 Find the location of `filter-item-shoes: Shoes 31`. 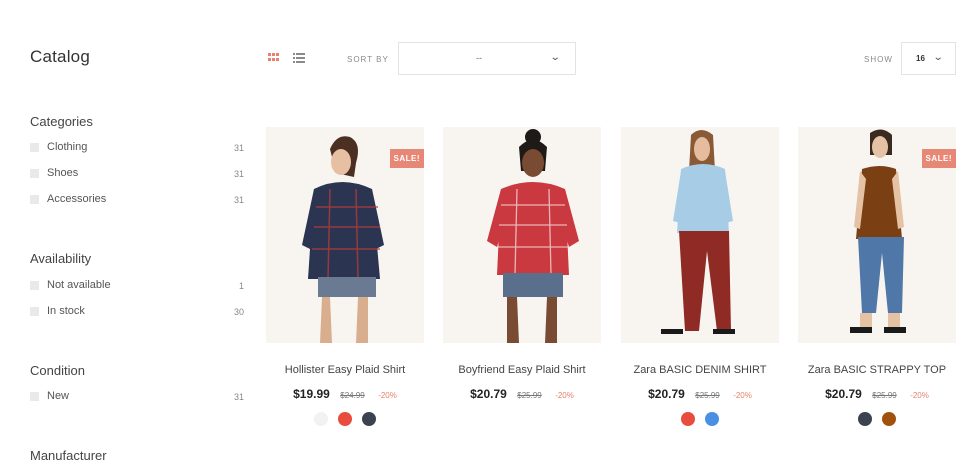

filter-item-shoes: Shoes 31 is located at coordinates (137, 174).